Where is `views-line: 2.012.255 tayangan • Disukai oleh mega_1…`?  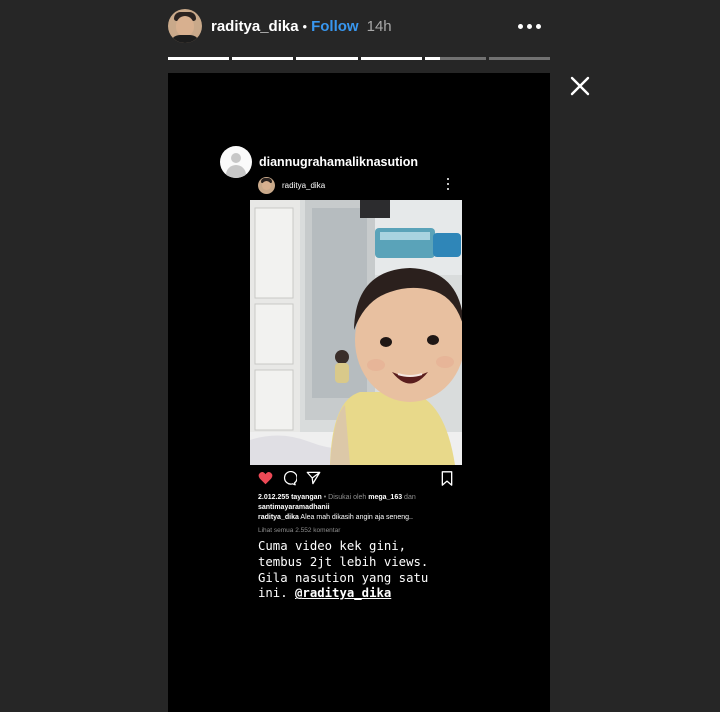 views-line: 2.012.255 tayangan • Disukai oleh mega_1… is located at coordinates (360, 498).